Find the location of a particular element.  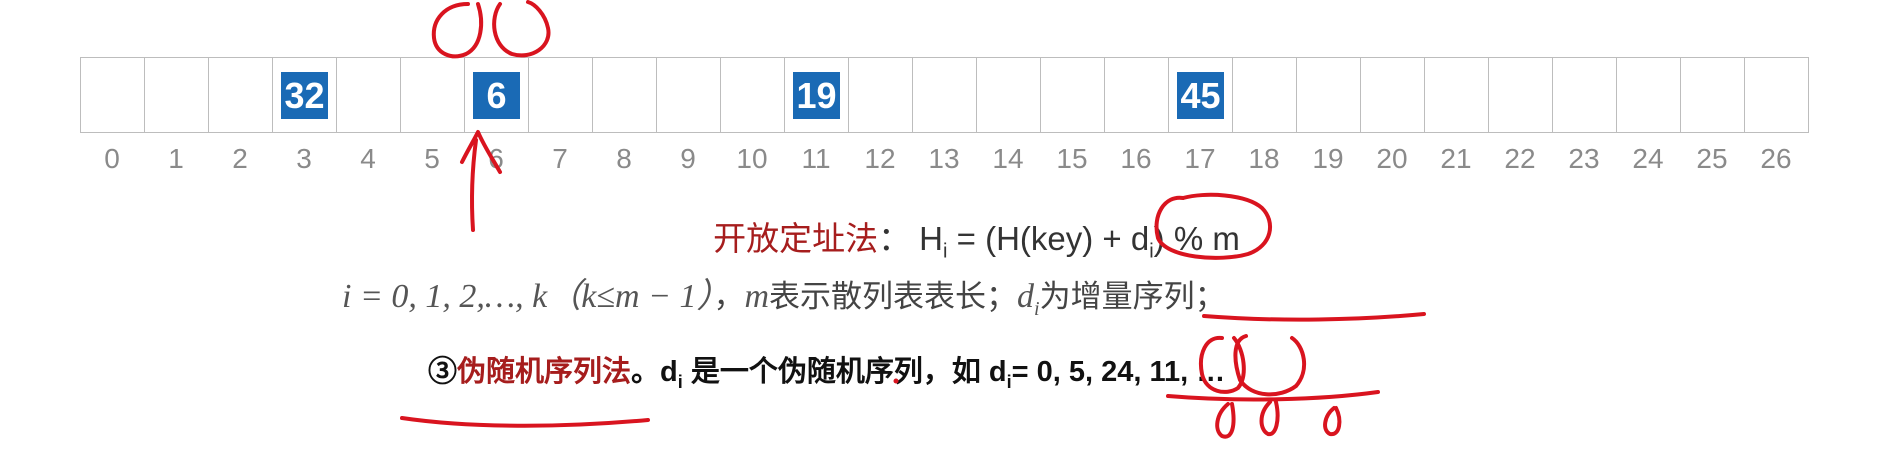

condition-d-desc: 为增量序列； is located at coordinates (1132, 297).